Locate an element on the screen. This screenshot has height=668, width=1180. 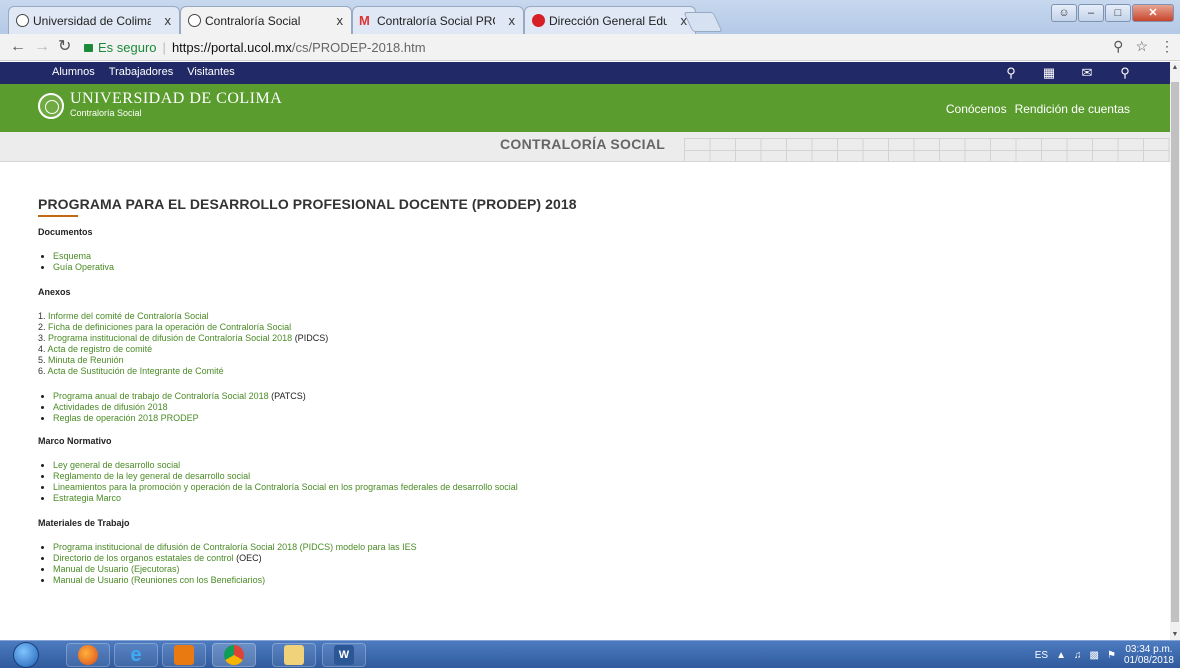
word-button: W is located at coordinates (344, 655).